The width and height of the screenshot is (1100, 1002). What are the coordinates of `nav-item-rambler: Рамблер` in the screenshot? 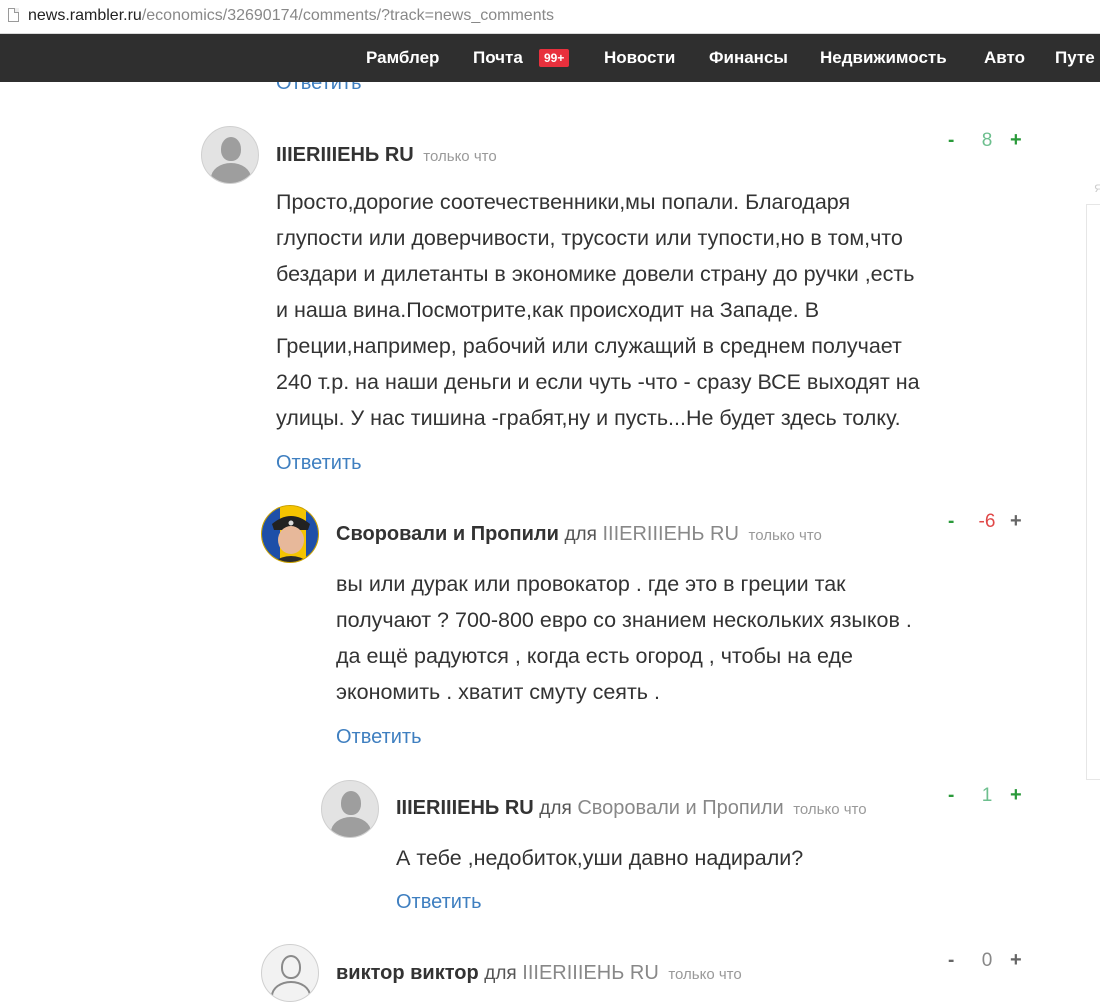 It's located at (402, 58).